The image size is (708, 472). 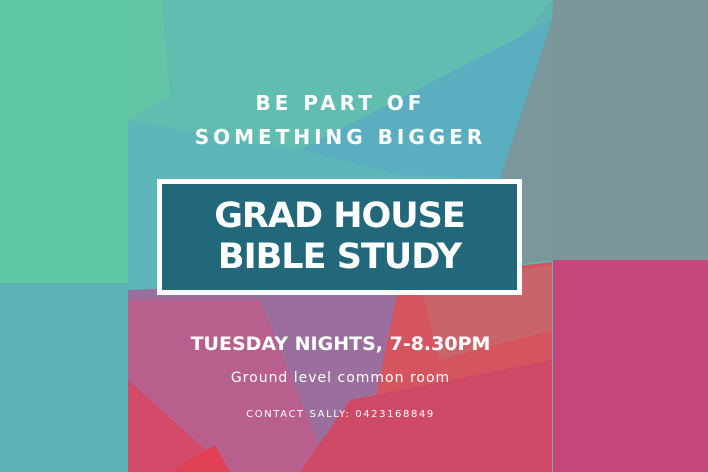 What do you see at coordinates (340, 103) in the screenshot?
I see `tagline-line-1: BE PART OF` at bounding box center [340, 103].